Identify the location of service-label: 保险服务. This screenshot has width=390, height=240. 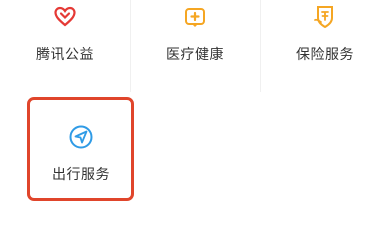
(325, 55).